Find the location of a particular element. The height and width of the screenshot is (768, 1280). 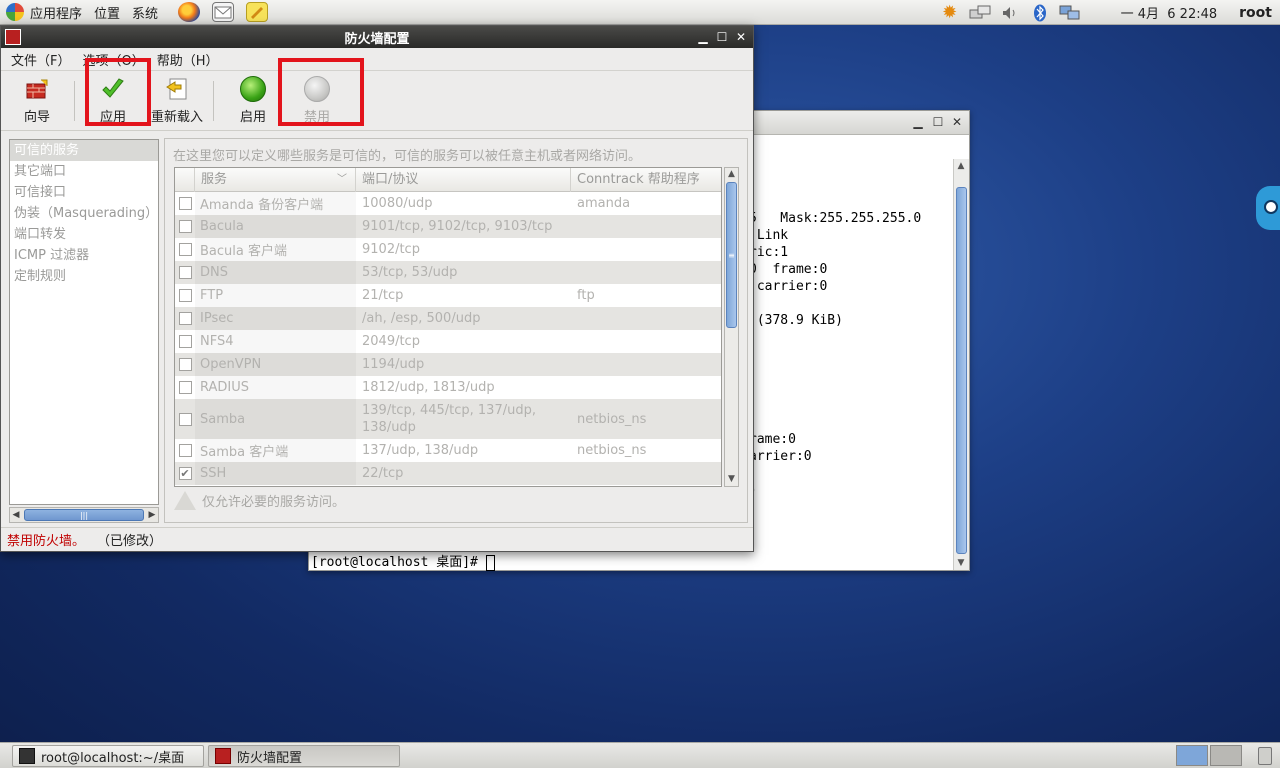

row-checkbox-cell is located at coordinates (185, 249).